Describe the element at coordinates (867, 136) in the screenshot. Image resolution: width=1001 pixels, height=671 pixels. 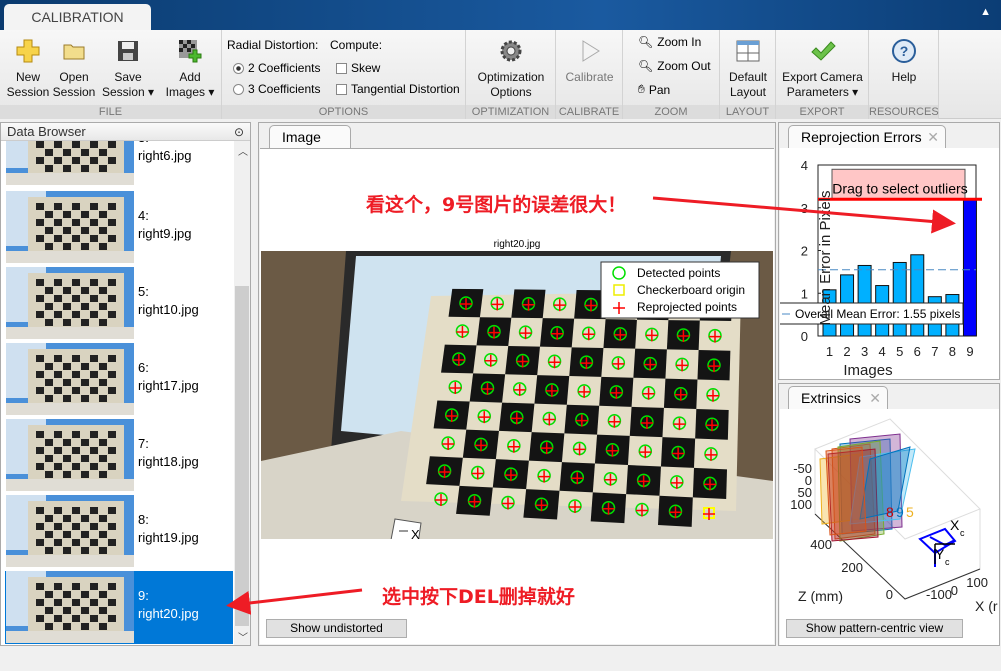
I see `tab-reprojection-errors: Reprojection Errors ✕` at that location.